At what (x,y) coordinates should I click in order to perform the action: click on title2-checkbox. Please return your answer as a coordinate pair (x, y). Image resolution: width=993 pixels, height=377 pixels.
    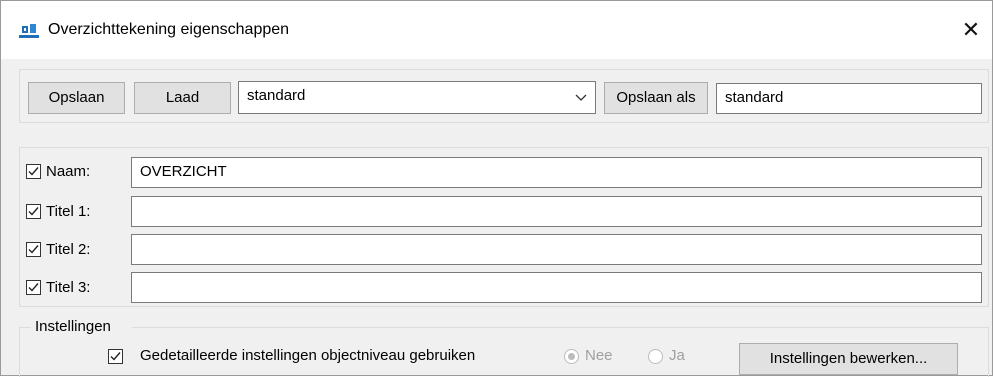
    Looking at the image, I should click on (33, 249).